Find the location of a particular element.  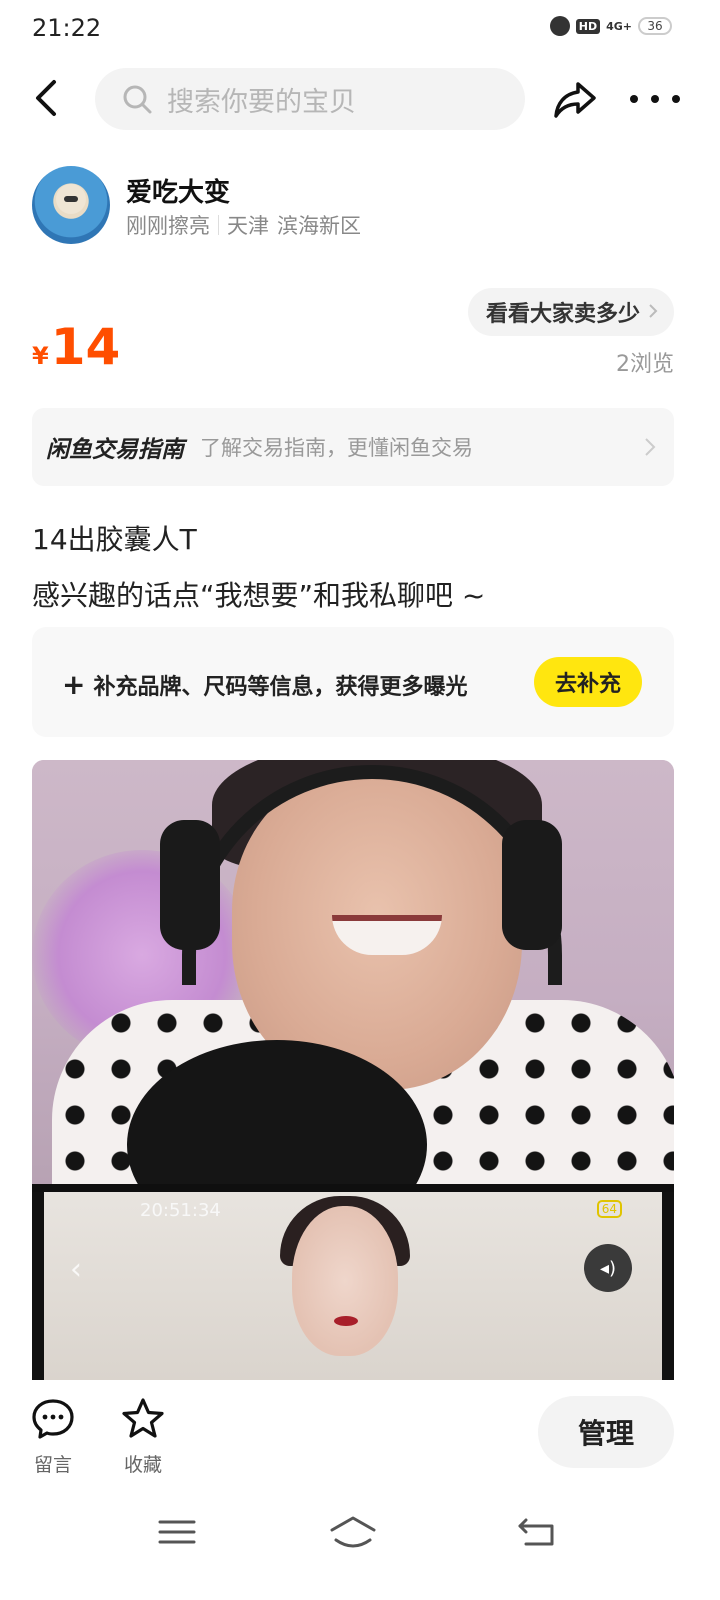

supplement-text: + 补充品牌、尺码等信息，获得更多曝光 is located at coordinates (264, 685).